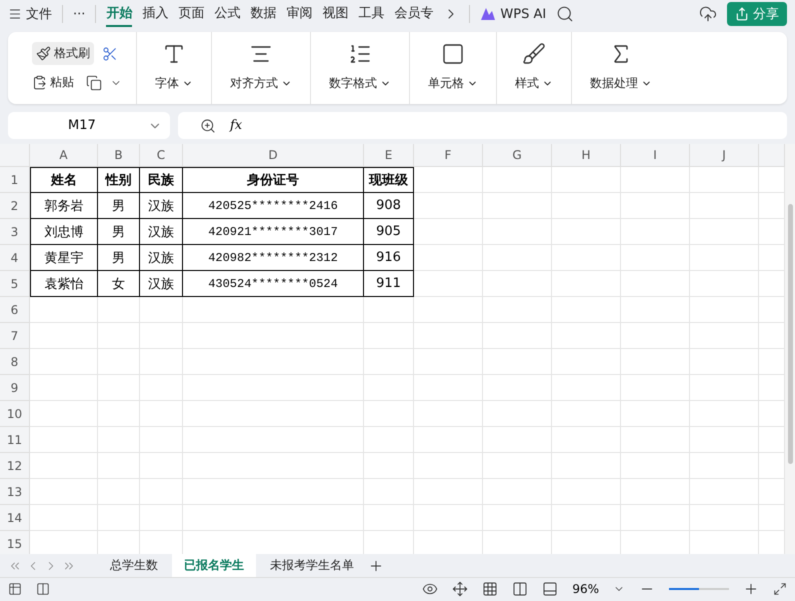 This screenshot has height=601, width=795. Describe the element at coordinates (15, 310) in the screenshot. I see `row-header: 6` at that location.